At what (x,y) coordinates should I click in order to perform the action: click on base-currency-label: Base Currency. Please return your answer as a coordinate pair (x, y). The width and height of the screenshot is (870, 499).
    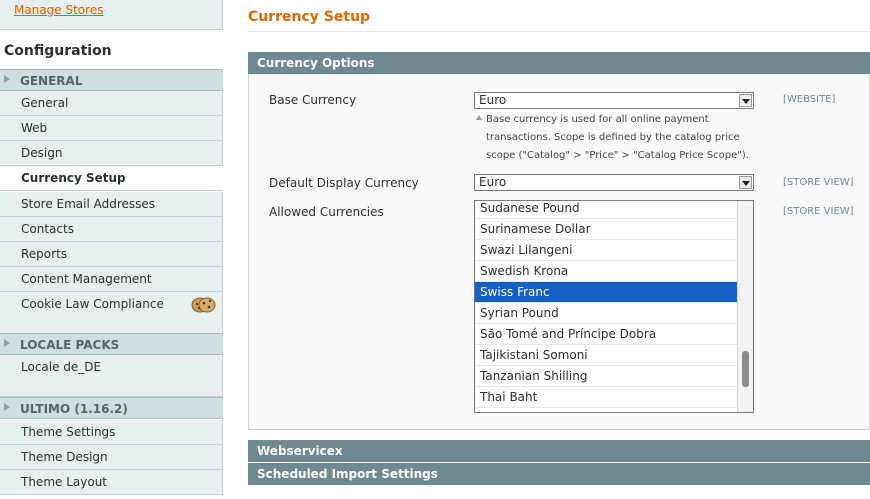
    Looking at the image, I should click on (313, 100).